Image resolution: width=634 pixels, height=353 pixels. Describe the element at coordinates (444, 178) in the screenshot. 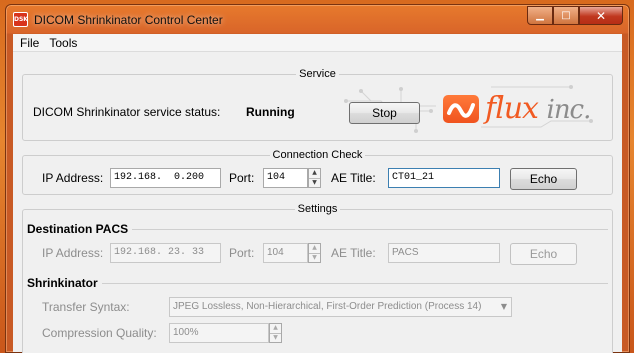

I see `ae-title-input: CT01_21` at that location.